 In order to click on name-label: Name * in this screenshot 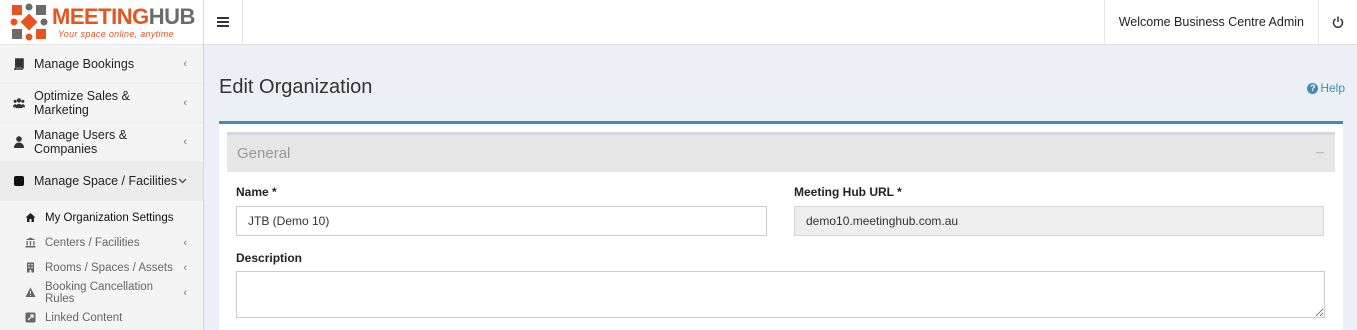, I will do `click(256, 192)`.